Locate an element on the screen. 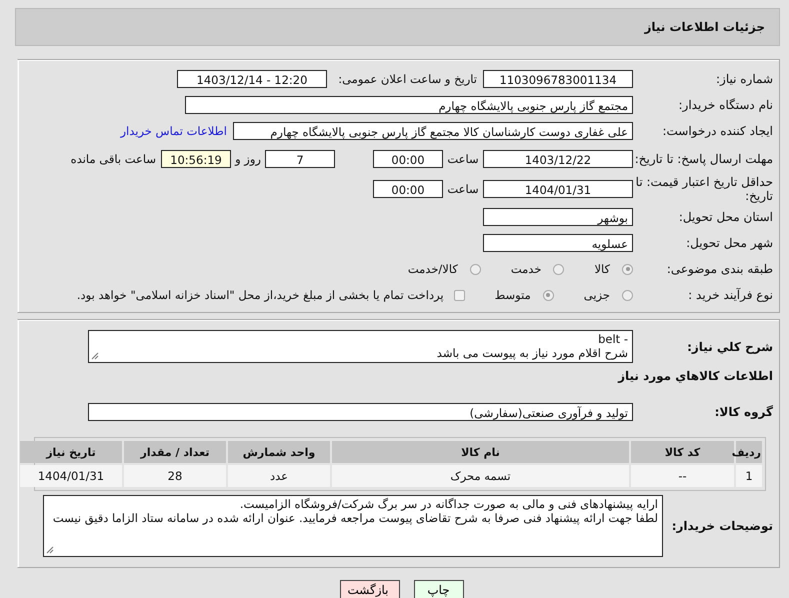 This screenshot has height=598, width=789. table-cell: تسمه محرک is located at coordinates (480, 476).